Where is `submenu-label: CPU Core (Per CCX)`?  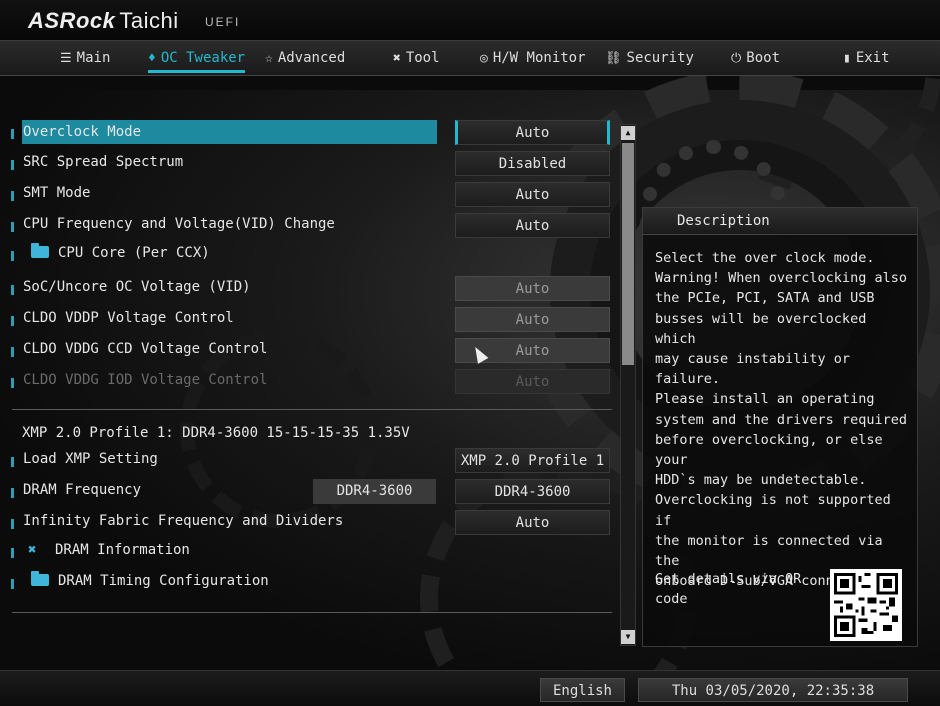
submenu-label: CPU Core (Per CCX) is located at coordinates (120, 252).